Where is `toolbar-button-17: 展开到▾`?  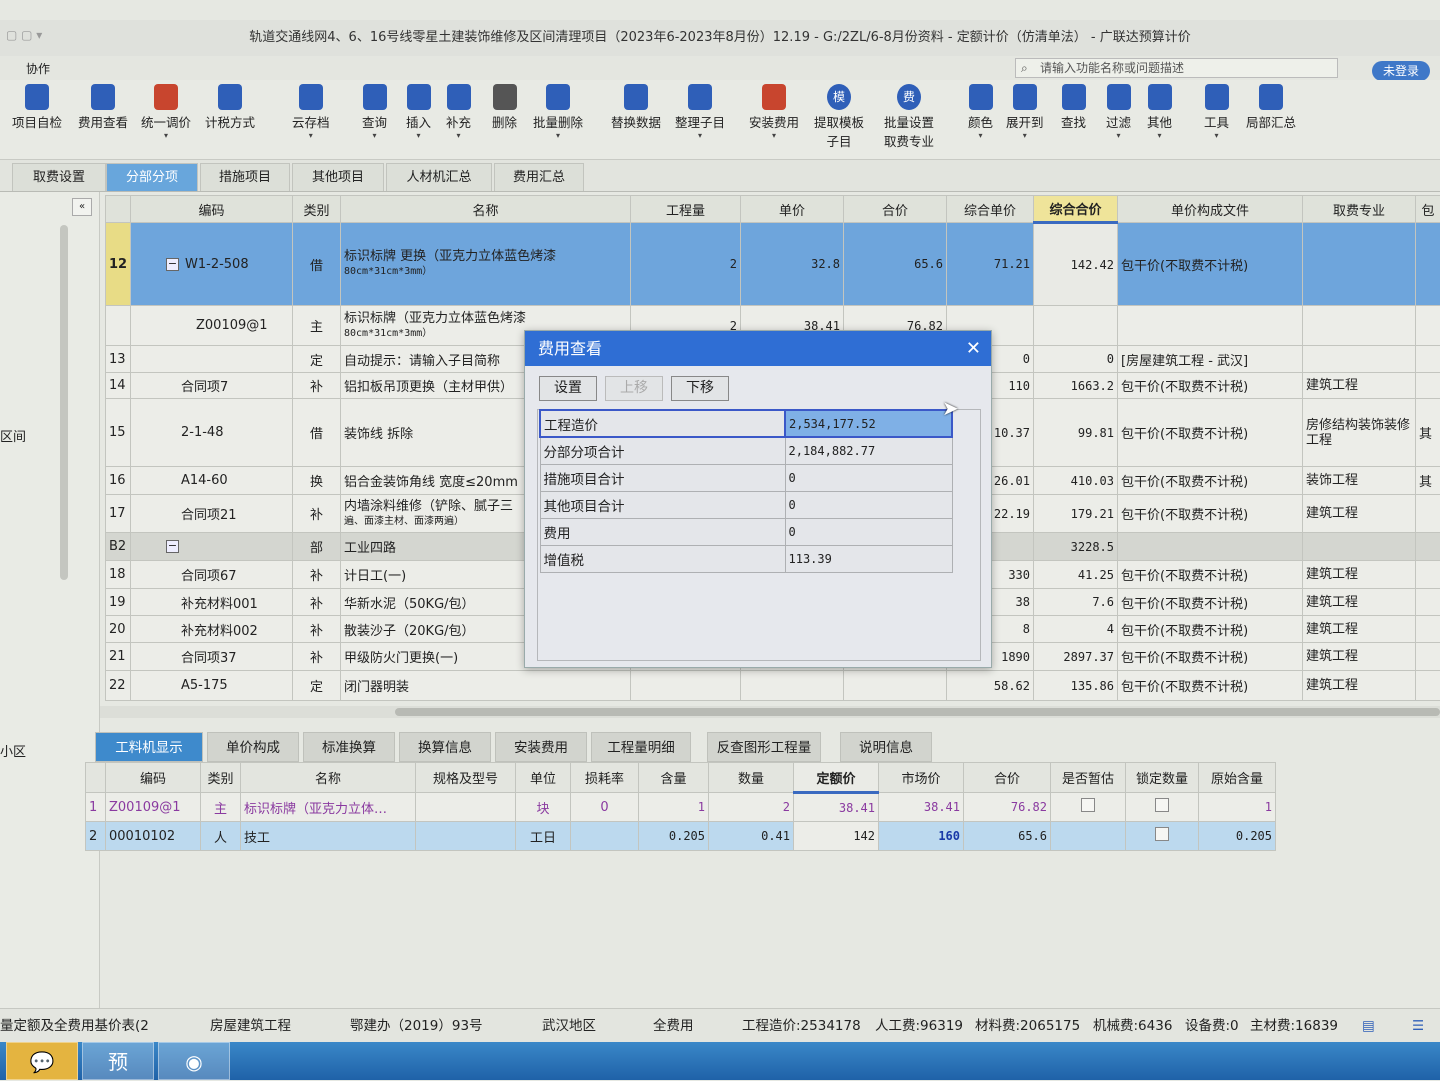
toolbar-button-17: 展开到▾ is located at coordinates (1025, 112).